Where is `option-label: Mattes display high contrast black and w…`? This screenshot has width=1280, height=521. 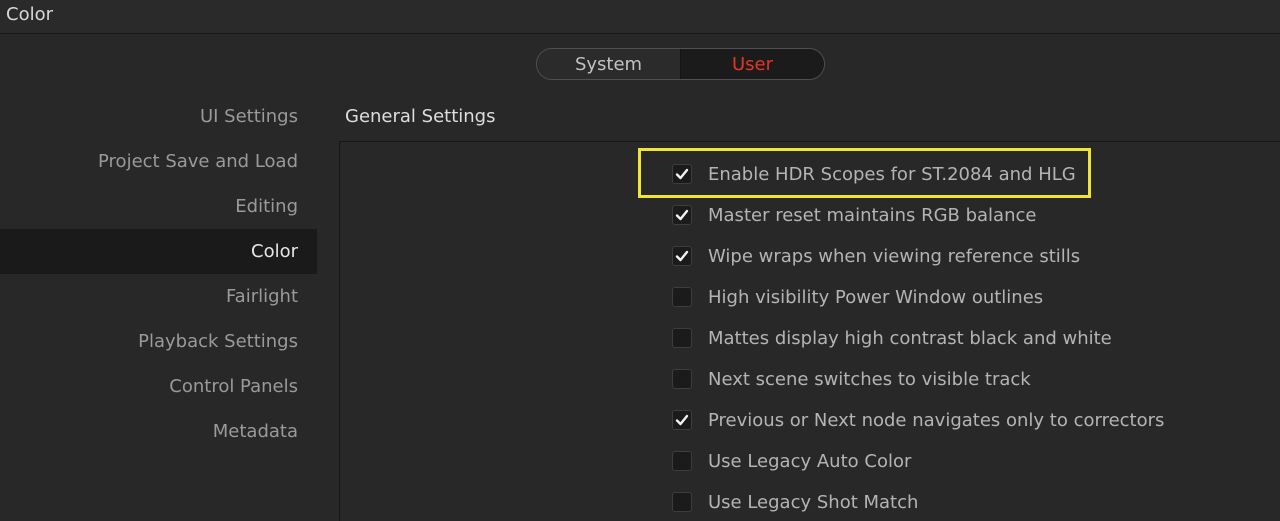
option-label: Mattes display high contrast black and w… is located at coordinates (910, 338).